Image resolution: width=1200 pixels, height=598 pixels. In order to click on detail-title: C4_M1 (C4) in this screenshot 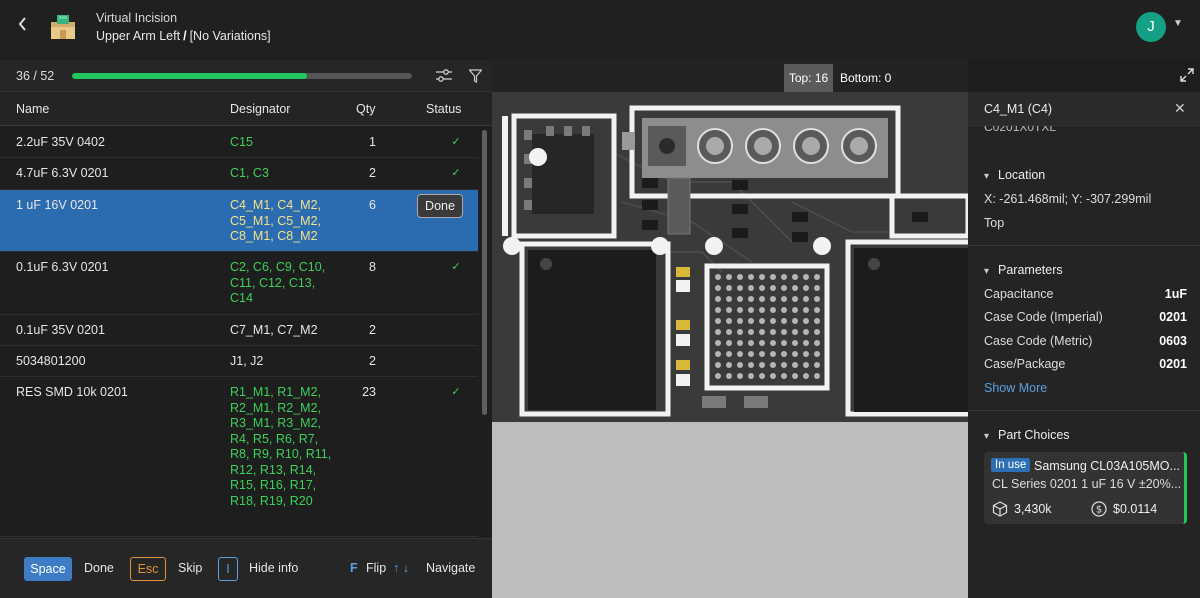, I will do `click(1018, 109)`.